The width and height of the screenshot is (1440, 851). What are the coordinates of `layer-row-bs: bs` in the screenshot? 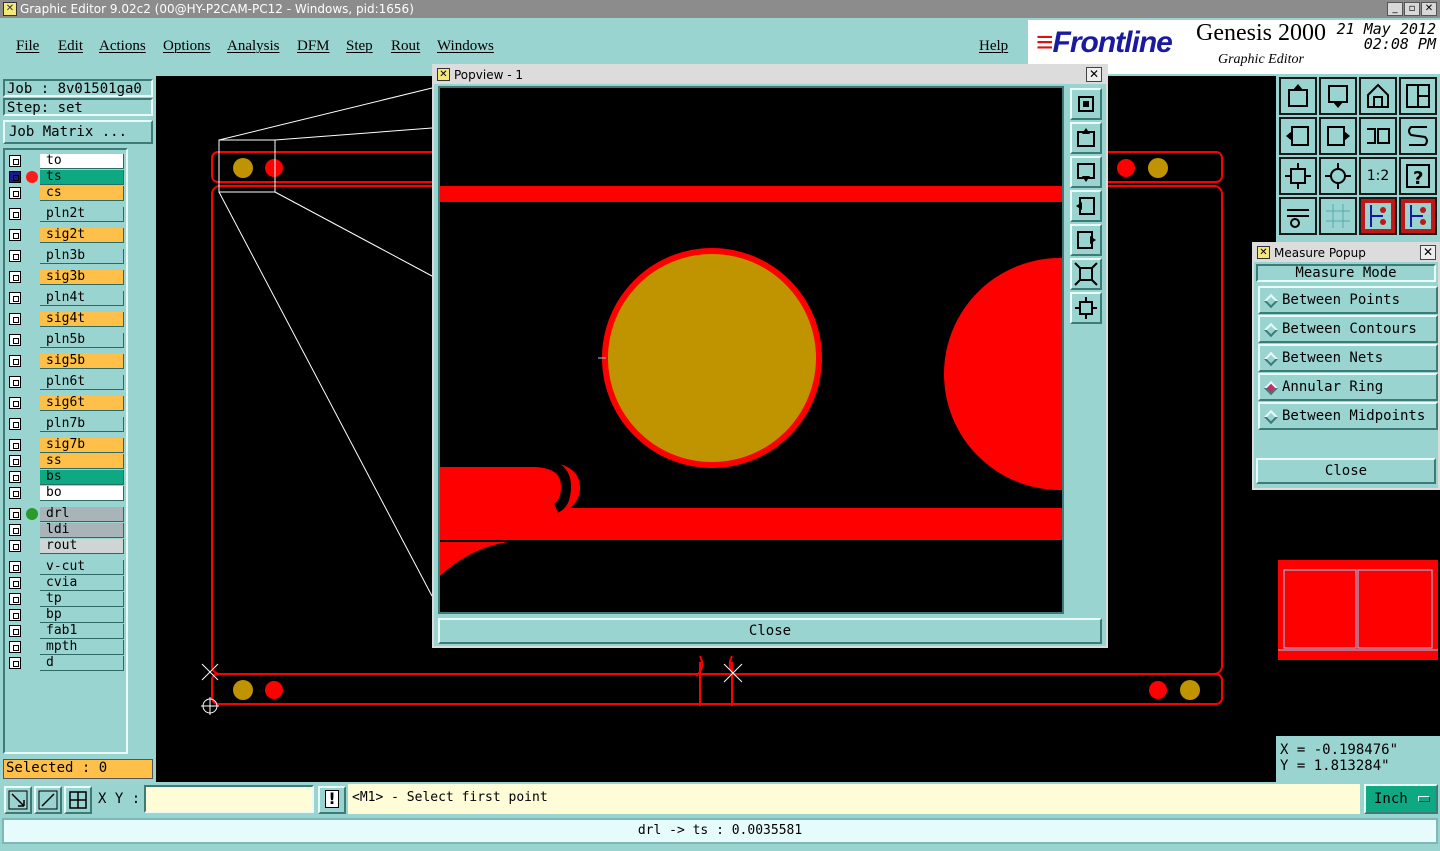 It's located at (65, 477).